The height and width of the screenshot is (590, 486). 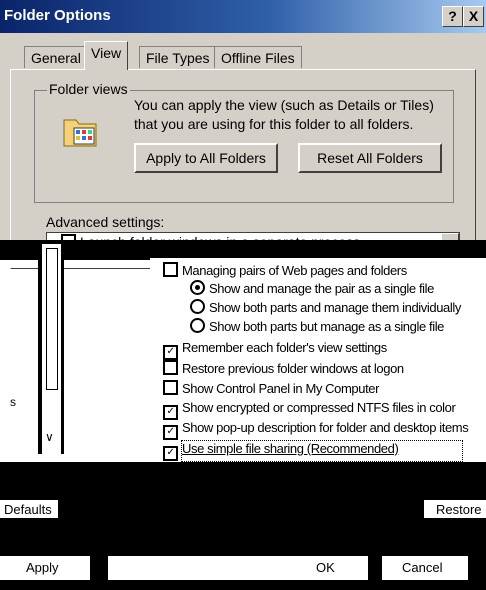 What do you see at coordinates (206, 158) in the screenshot?
I see `apply-to-all-folders-button: Apply to All Folders` at bounding box center [206, 158].